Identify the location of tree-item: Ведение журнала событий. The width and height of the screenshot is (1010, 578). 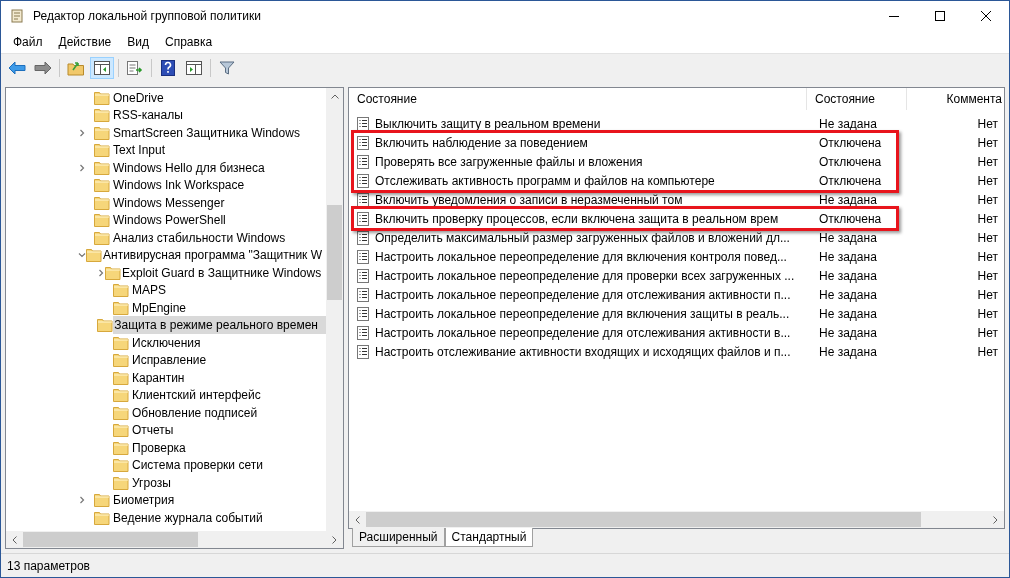
(191, 517).